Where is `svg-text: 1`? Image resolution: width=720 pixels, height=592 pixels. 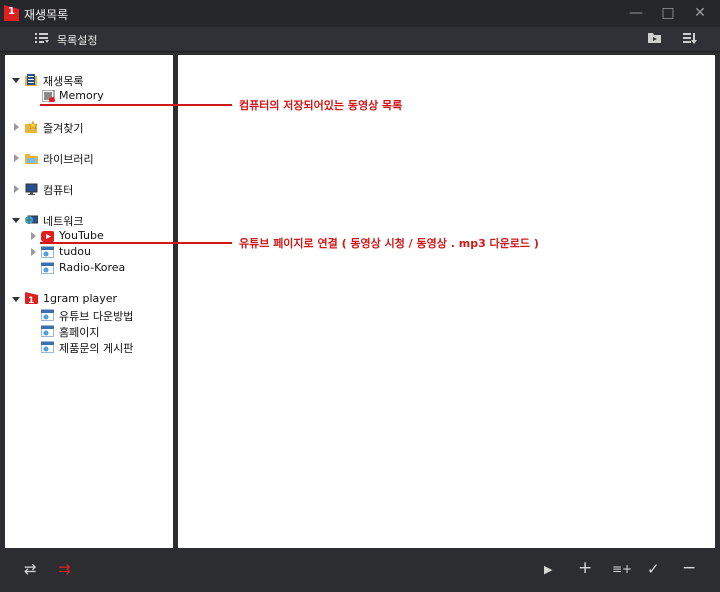
svg-text: 1 is located at coordinates (31, 300).